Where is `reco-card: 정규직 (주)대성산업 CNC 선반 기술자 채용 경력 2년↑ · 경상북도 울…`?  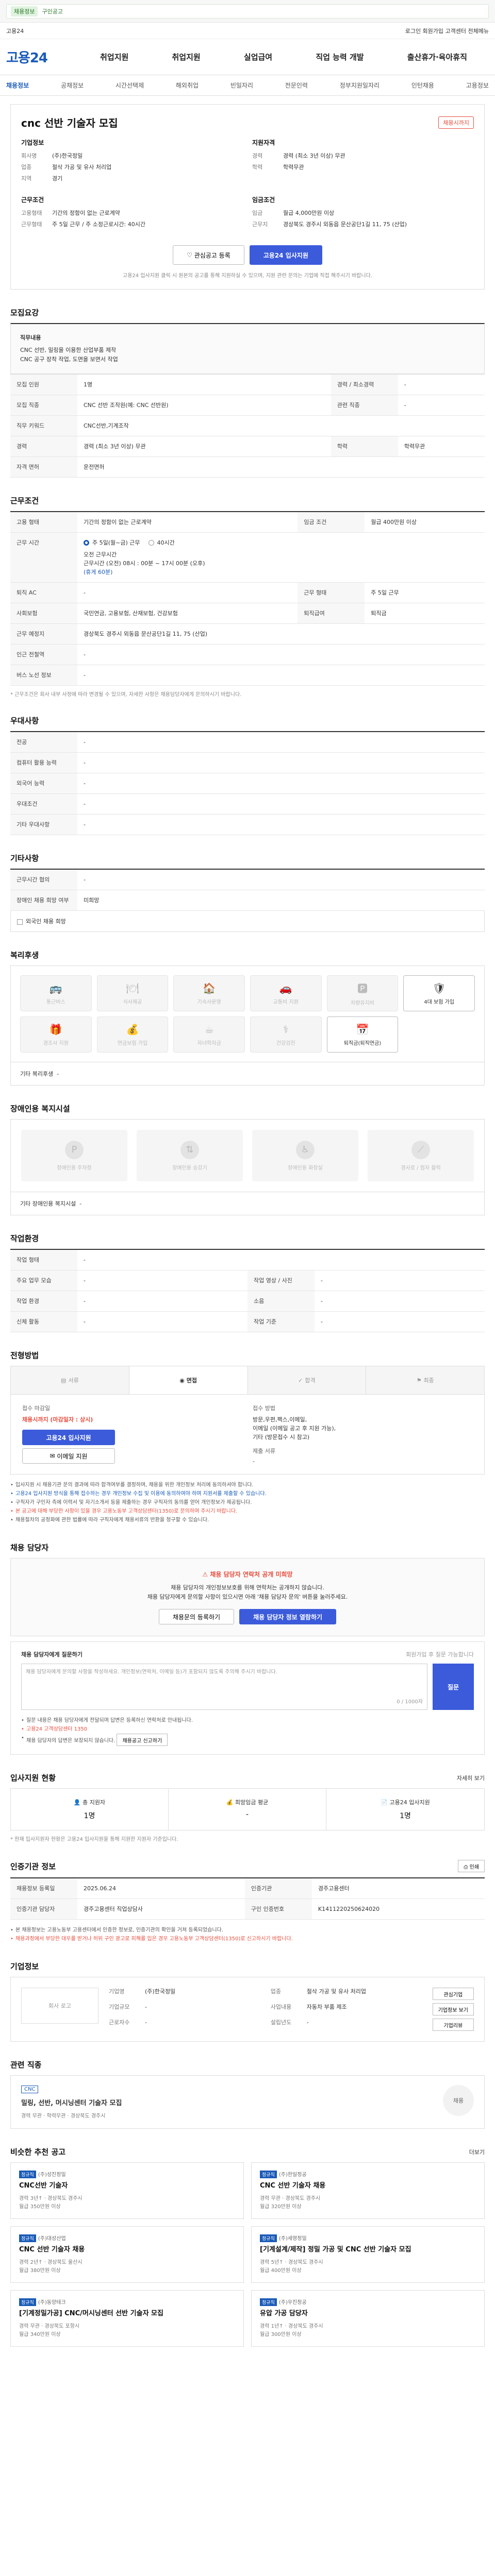 reco-card: 정규직 (주)대성산업 CNC 선반 기술자 채용 경력 2년↑ · 경상북도 울… is located at coordinates (127, 2254).